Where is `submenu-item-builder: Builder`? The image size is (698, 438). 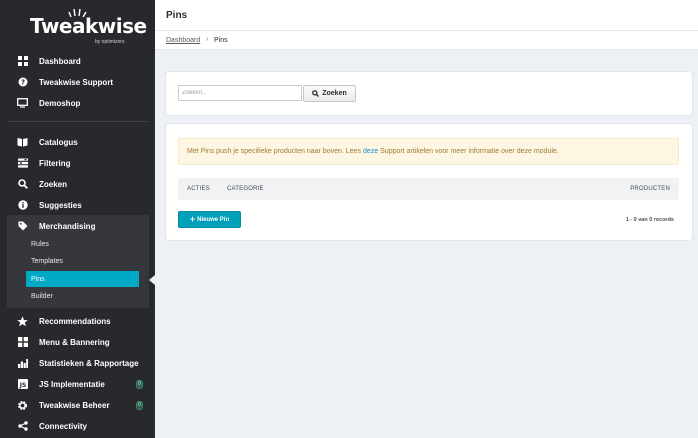 submenu-item-builder: Builder is located at coordinates (82, 296).